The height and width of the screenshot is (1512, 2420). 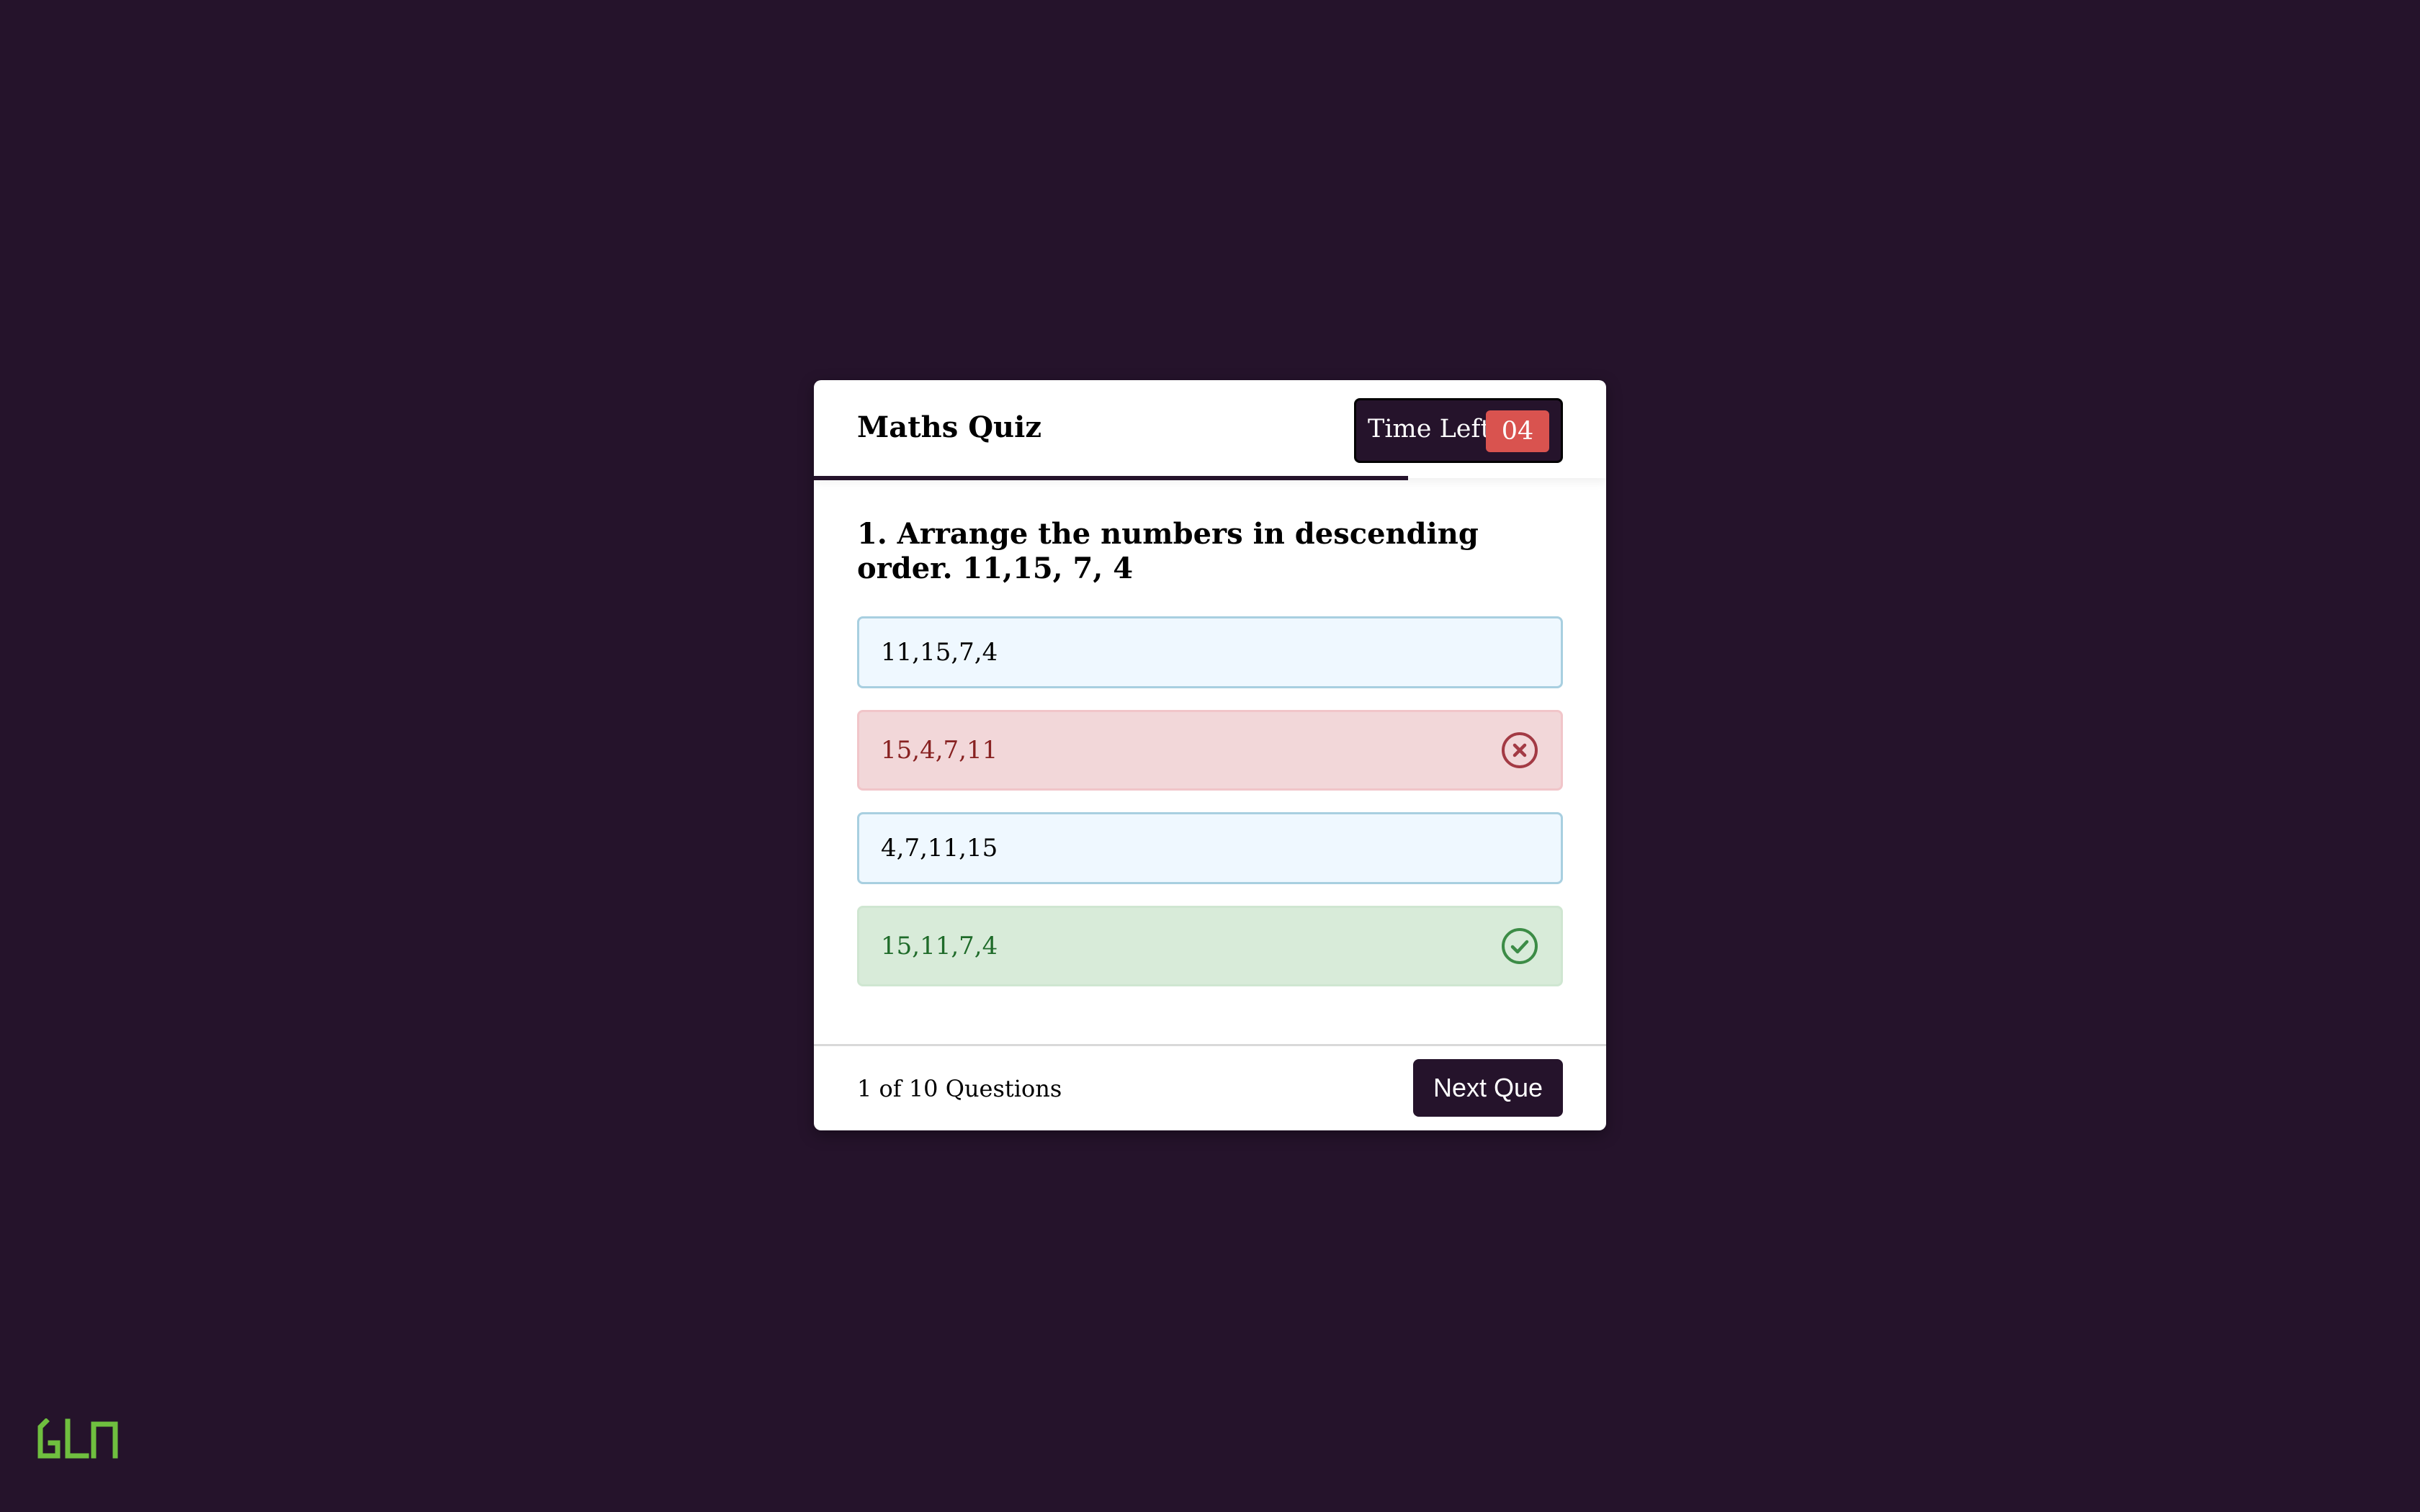 I want to click on timer-value: 04, so click(x=1518, y=431).